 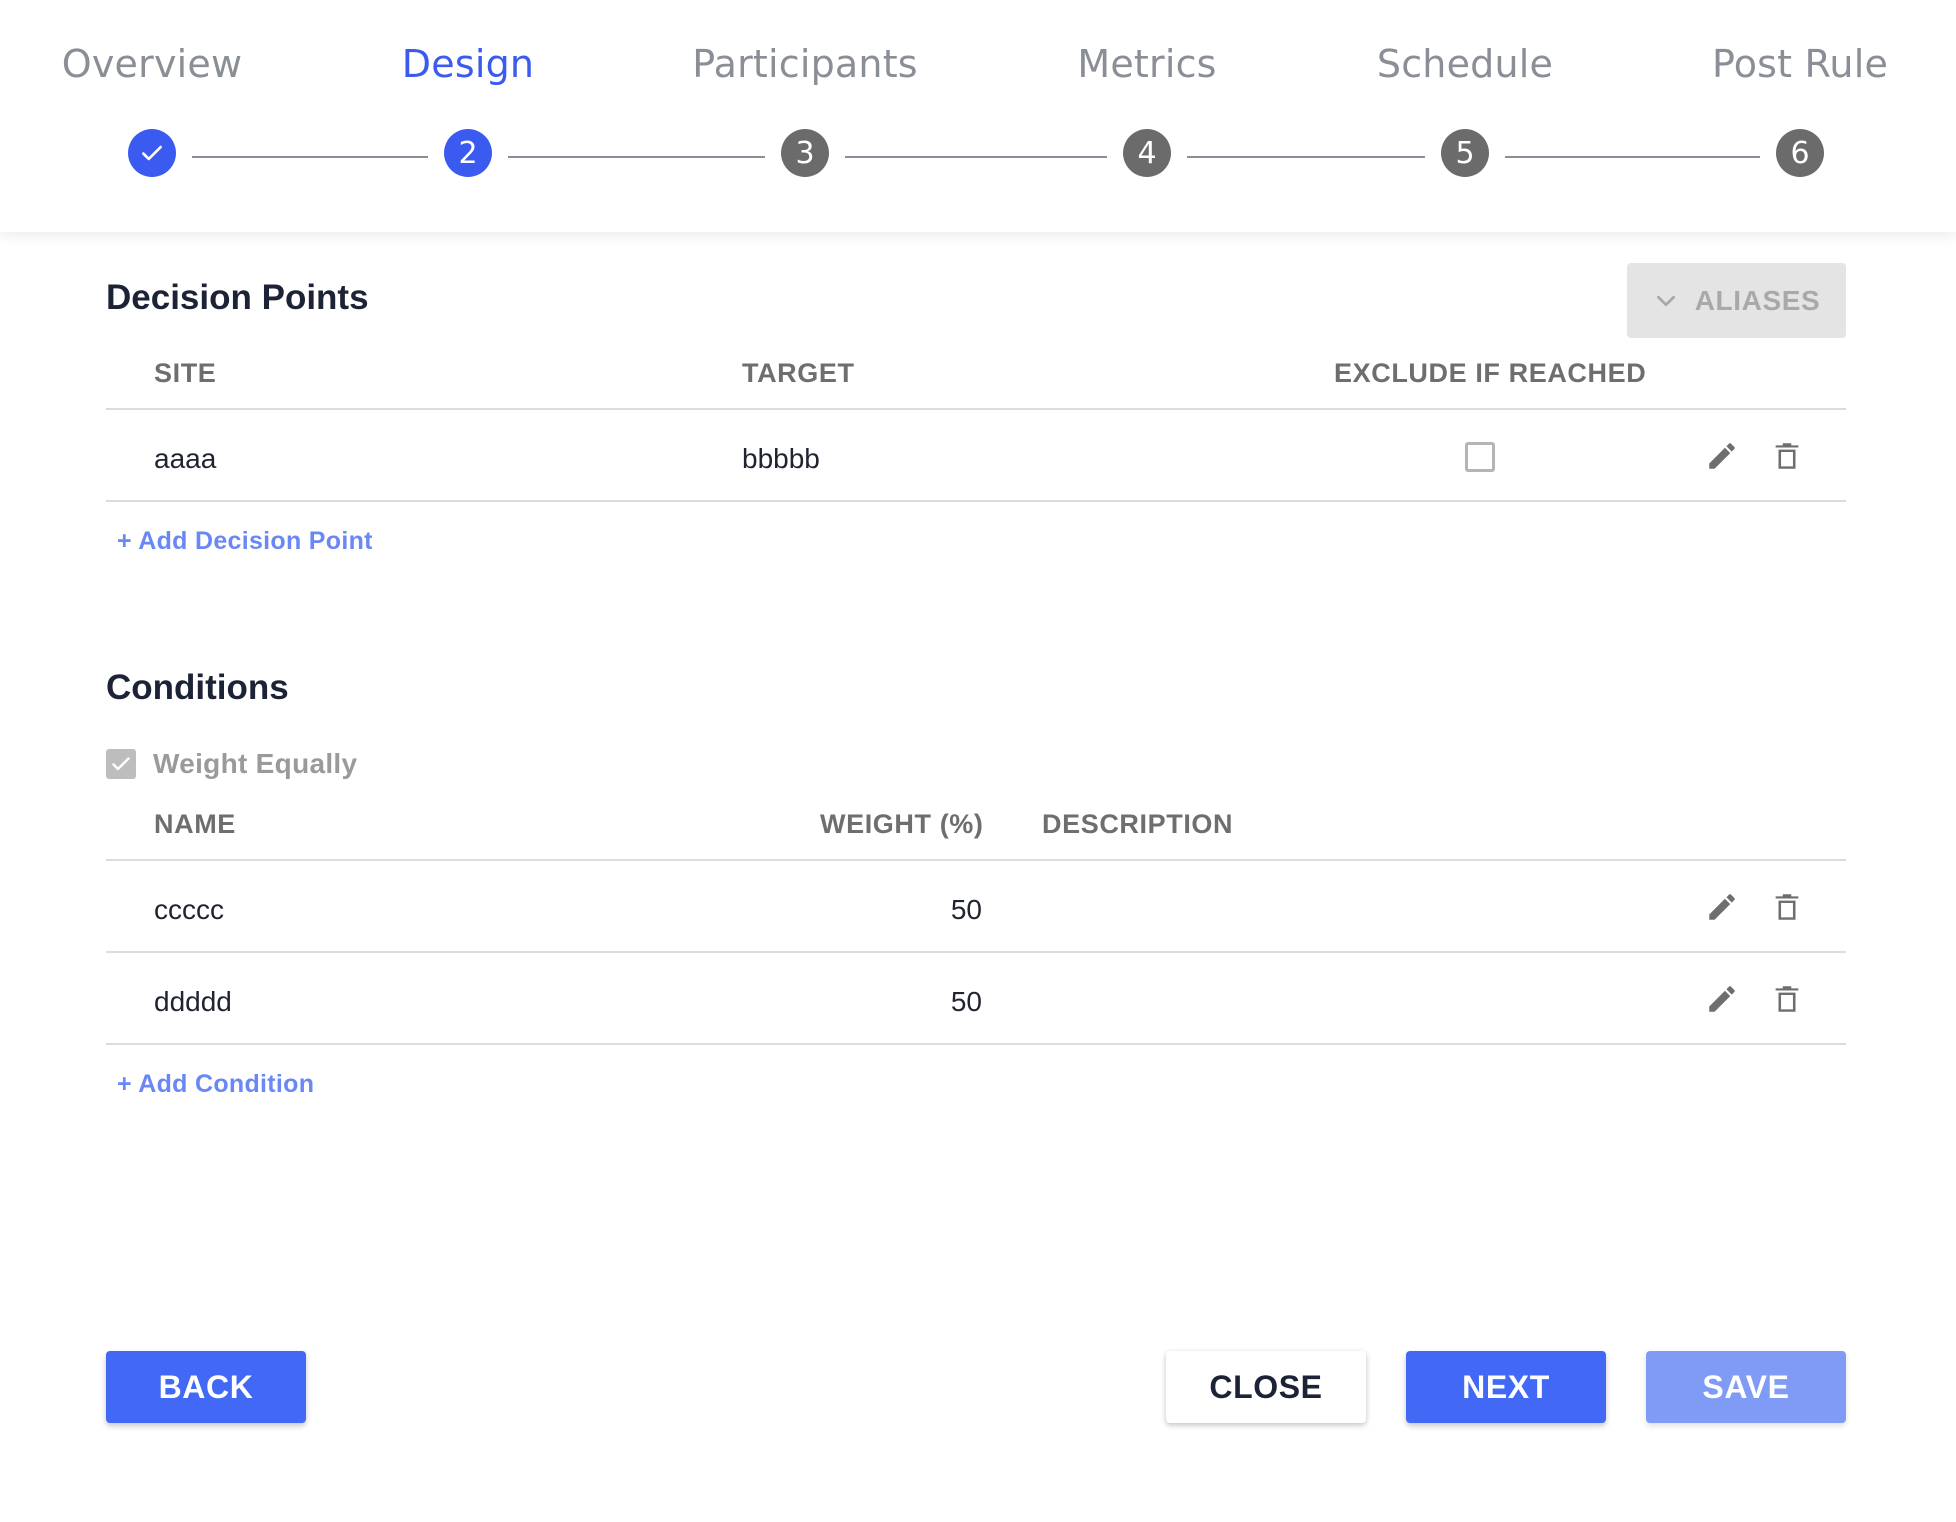 I want to click on condition-name: ccccc, so click(x=189, y=909).